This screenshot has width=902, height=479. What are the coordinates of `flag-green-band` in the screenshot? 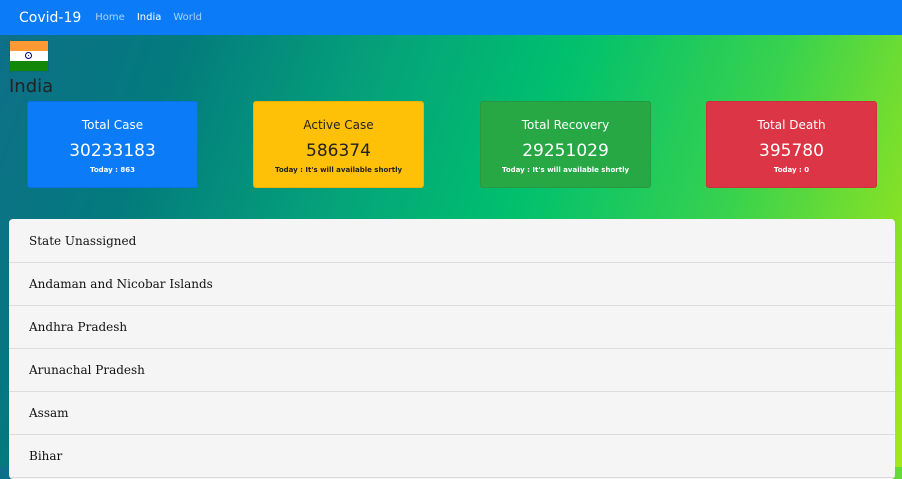 It's located at (29, 66).